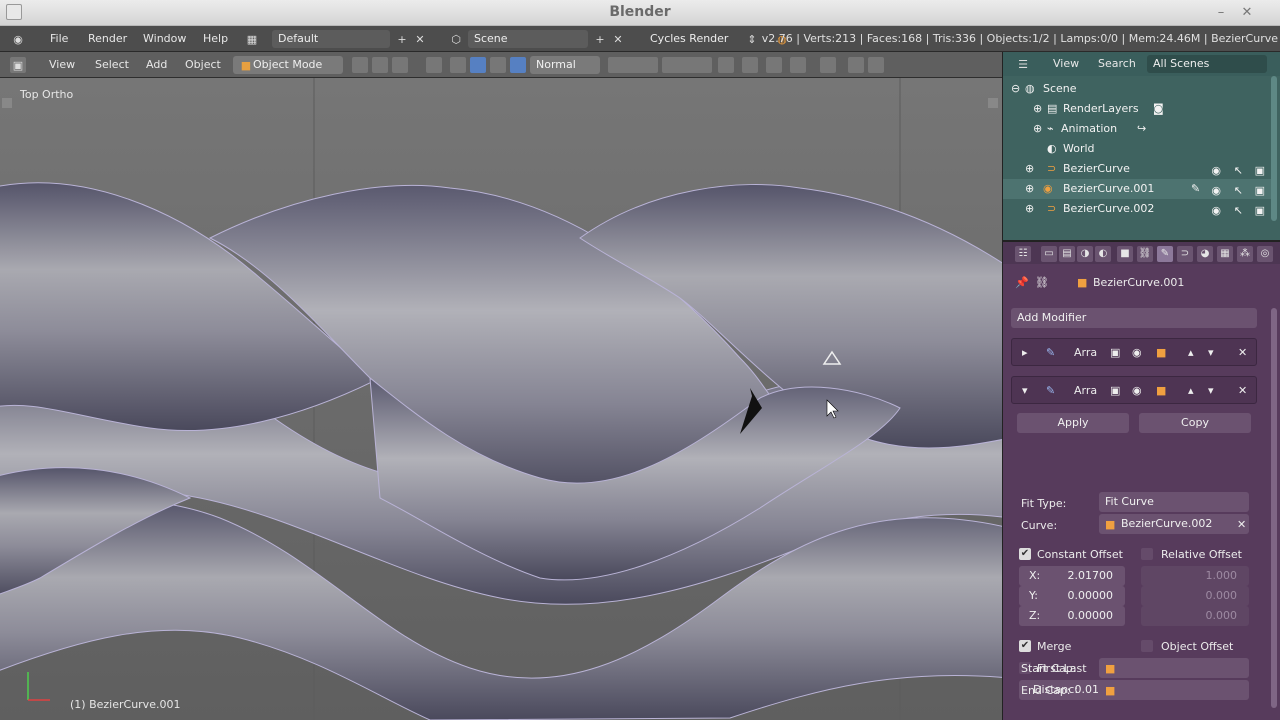 This screenshot has height=720, width=1280. Describe the element at coordinates (1147, 646) in the screenshot. I see `object-offset-checkbox` at that location.